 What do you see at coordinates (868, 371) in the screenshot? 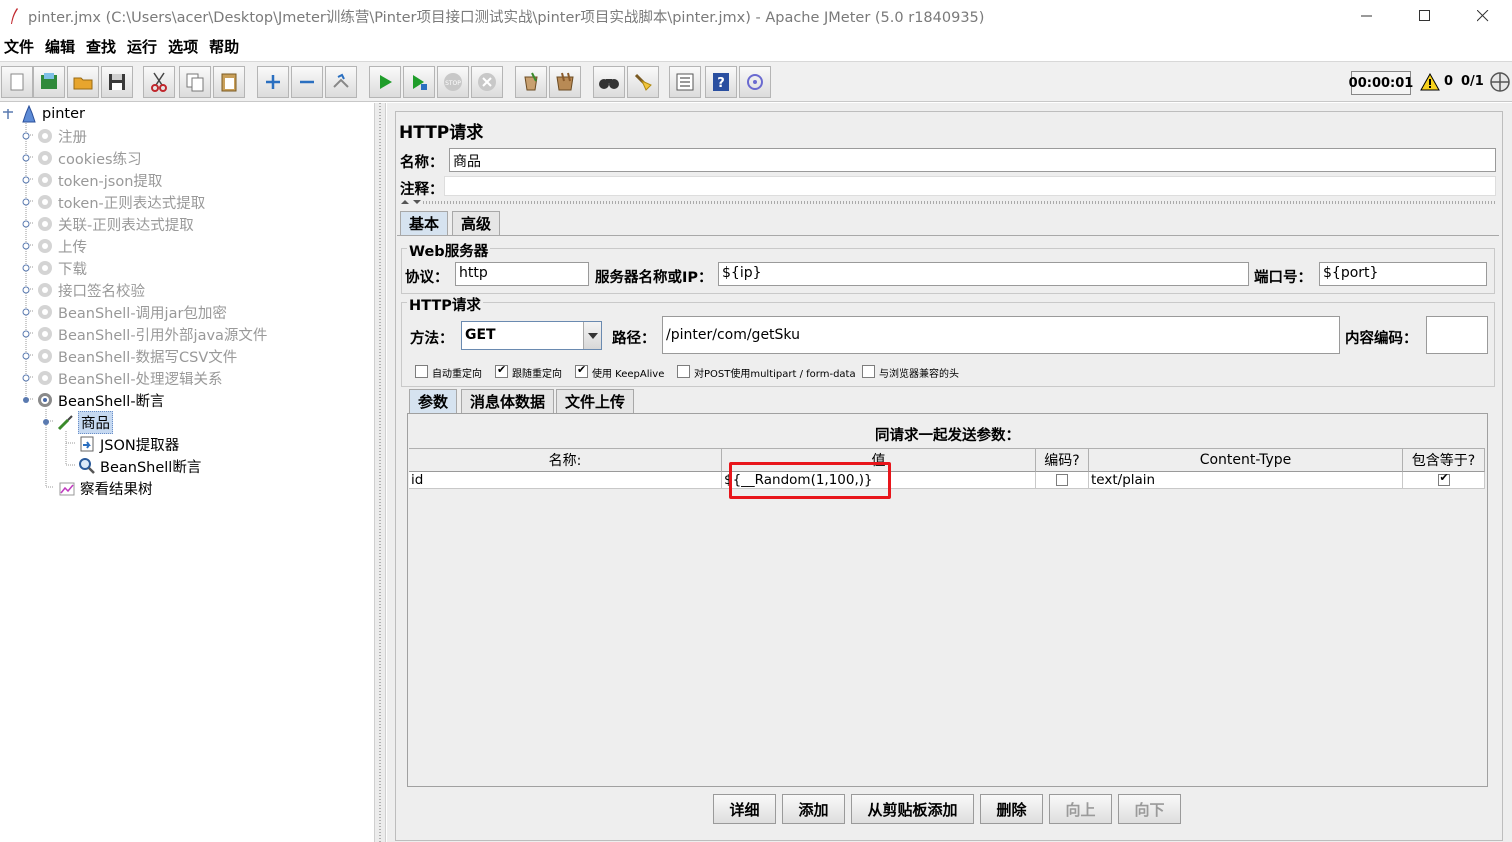
I see `browser-headers-checkbox` at bounding box center [868, 371].